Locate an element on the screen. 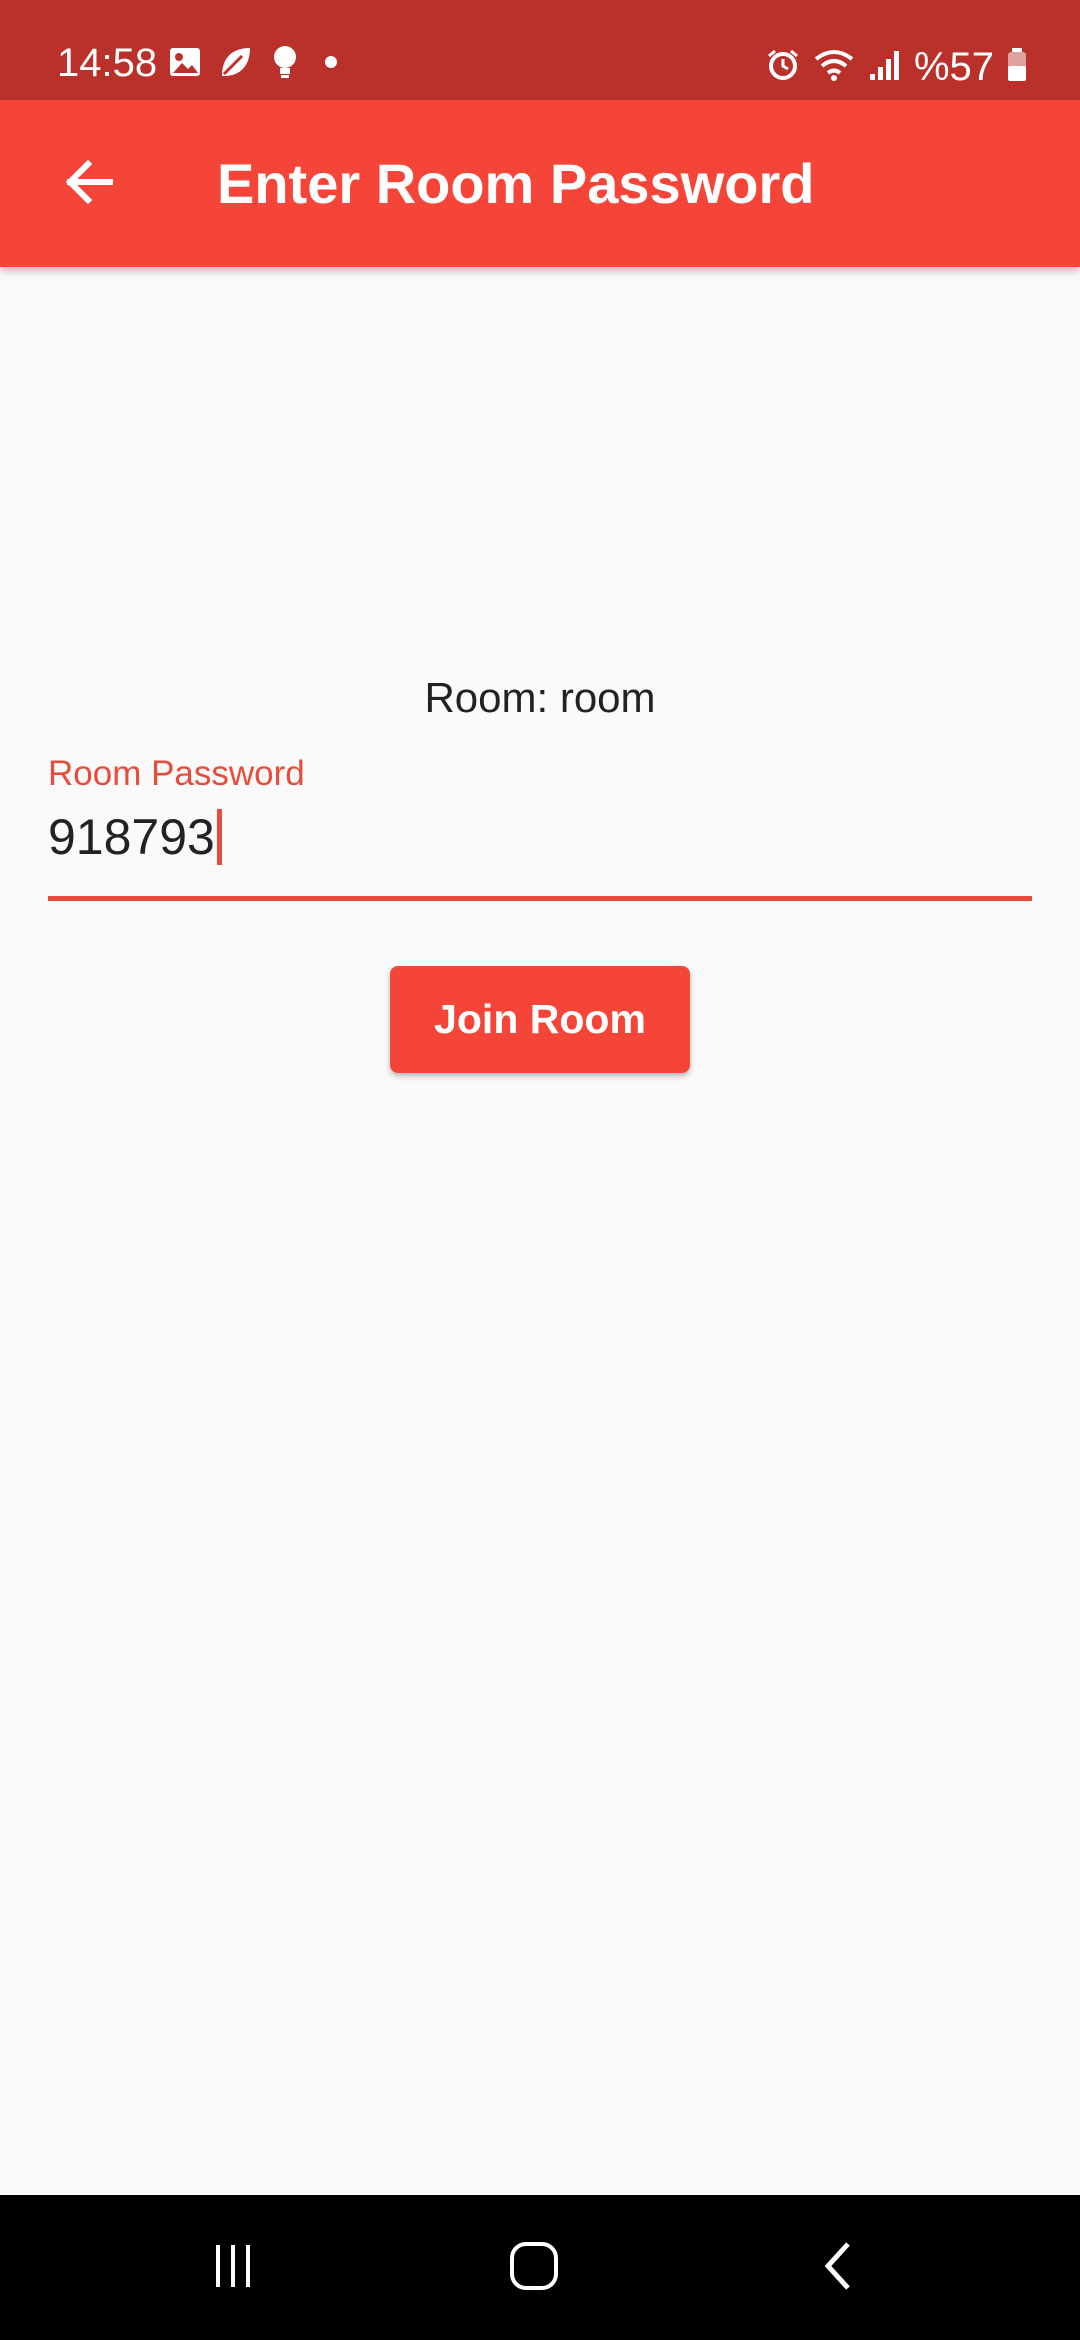 The height and width of the screenshot is (2340, 1080). status-icons-left is located at coordinates (257, 64).